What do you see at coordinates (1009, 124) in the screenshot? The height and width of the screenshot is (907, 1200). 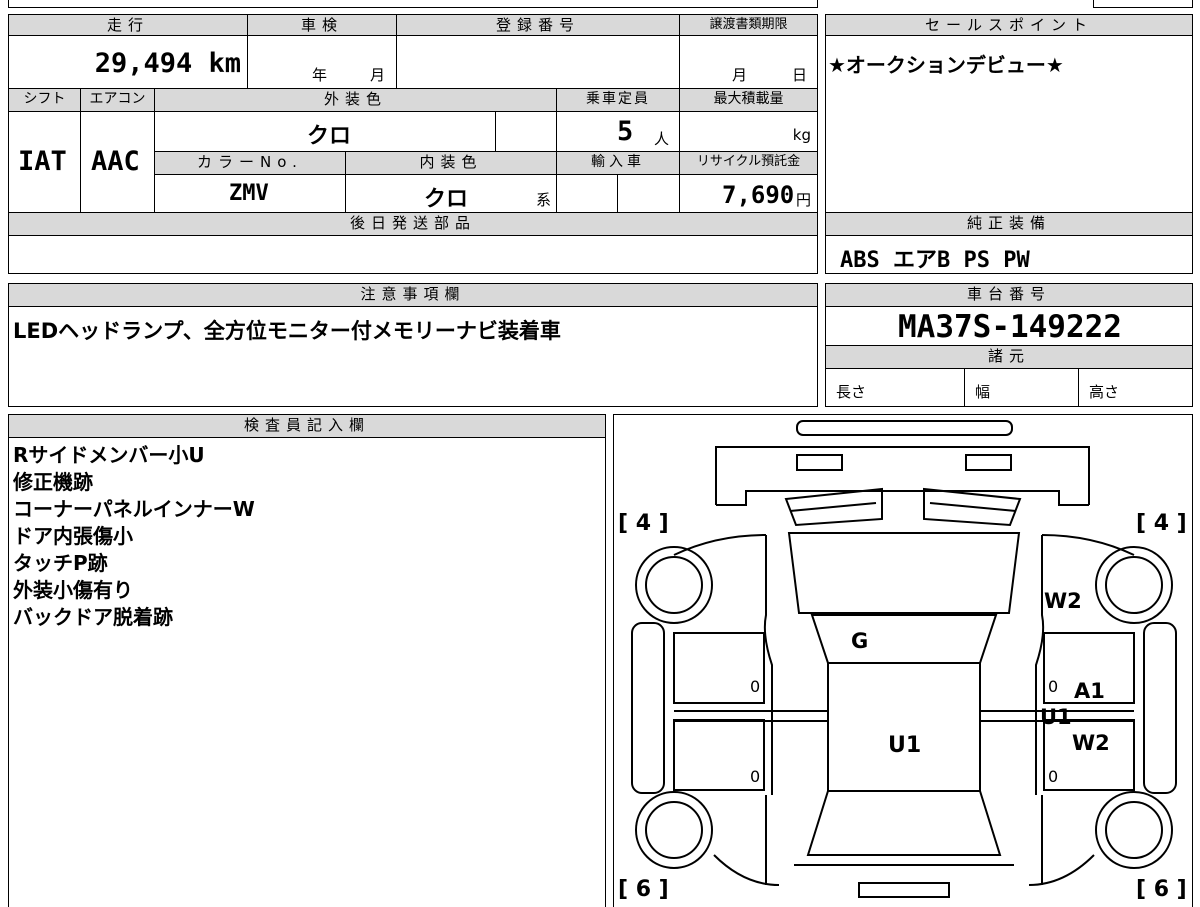 I see `sales-point-cell: ★オークションデビュー★` at bounding box center [1009, 124].